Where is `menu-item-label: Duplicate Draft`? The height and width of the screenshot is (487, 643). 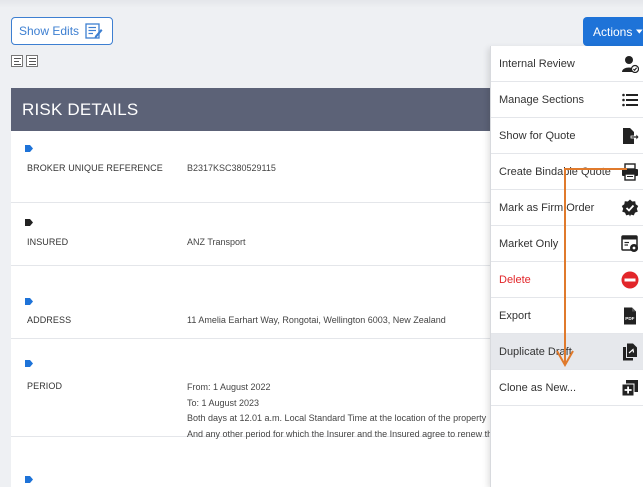
menu-item-label: Duplicate Draft is located at coordinates (535, 352).